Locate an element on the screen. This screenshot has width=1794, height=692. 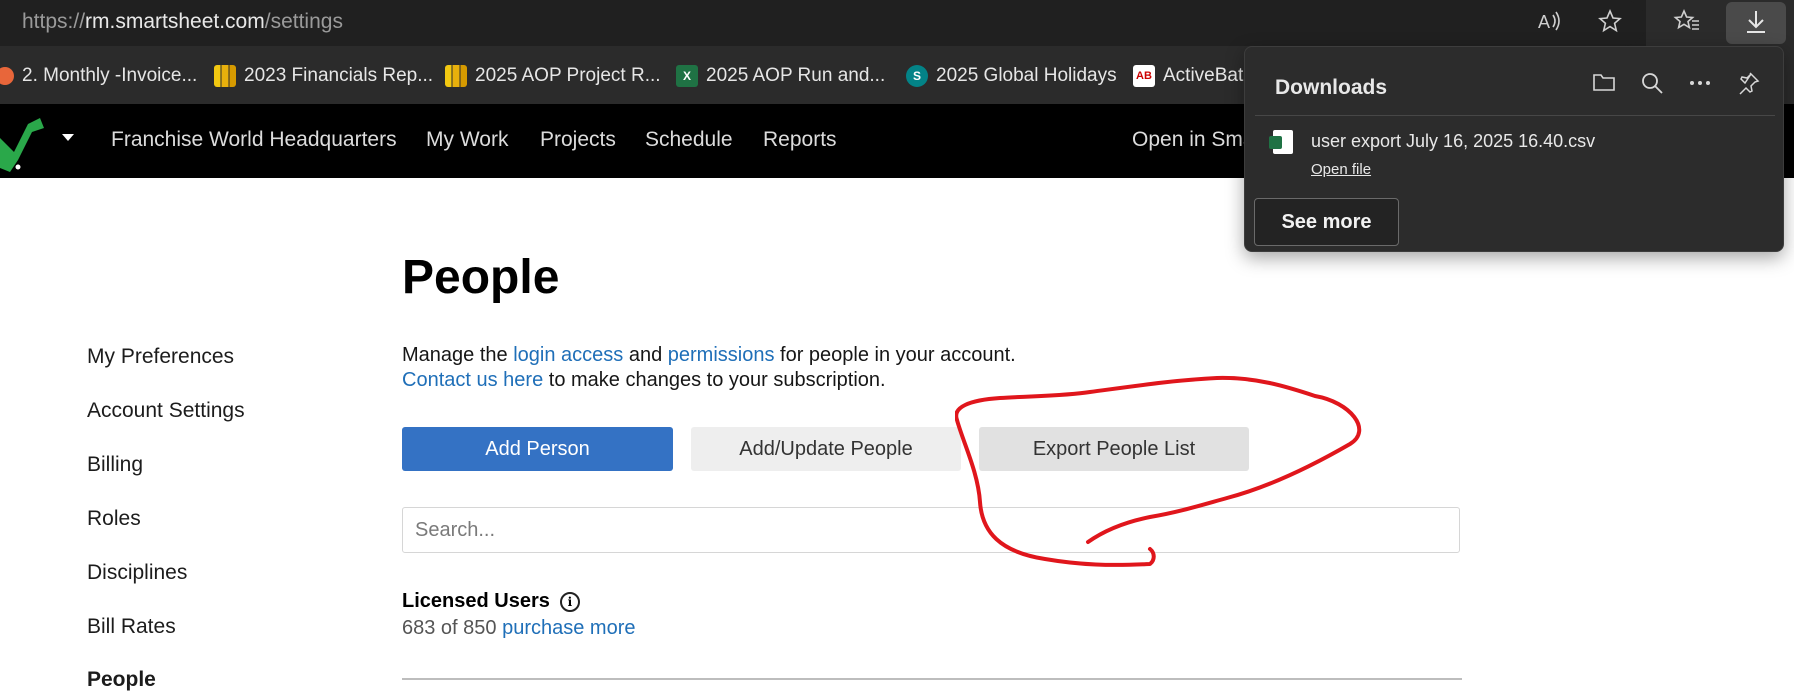
bookmark-label: 2025 Global Holidays is located at coordinates (1026, 75).